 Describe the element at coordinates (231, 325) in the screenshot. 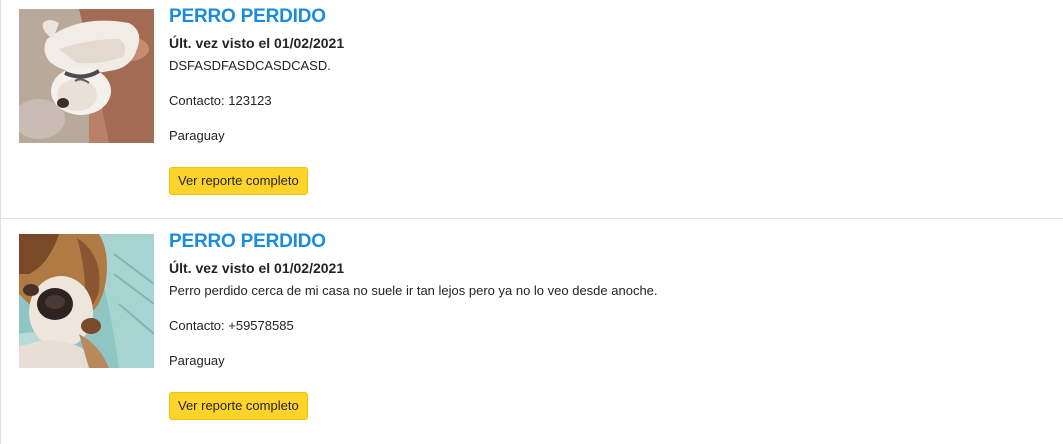

I see `contact-info: Contacto: +59578585` at that location.